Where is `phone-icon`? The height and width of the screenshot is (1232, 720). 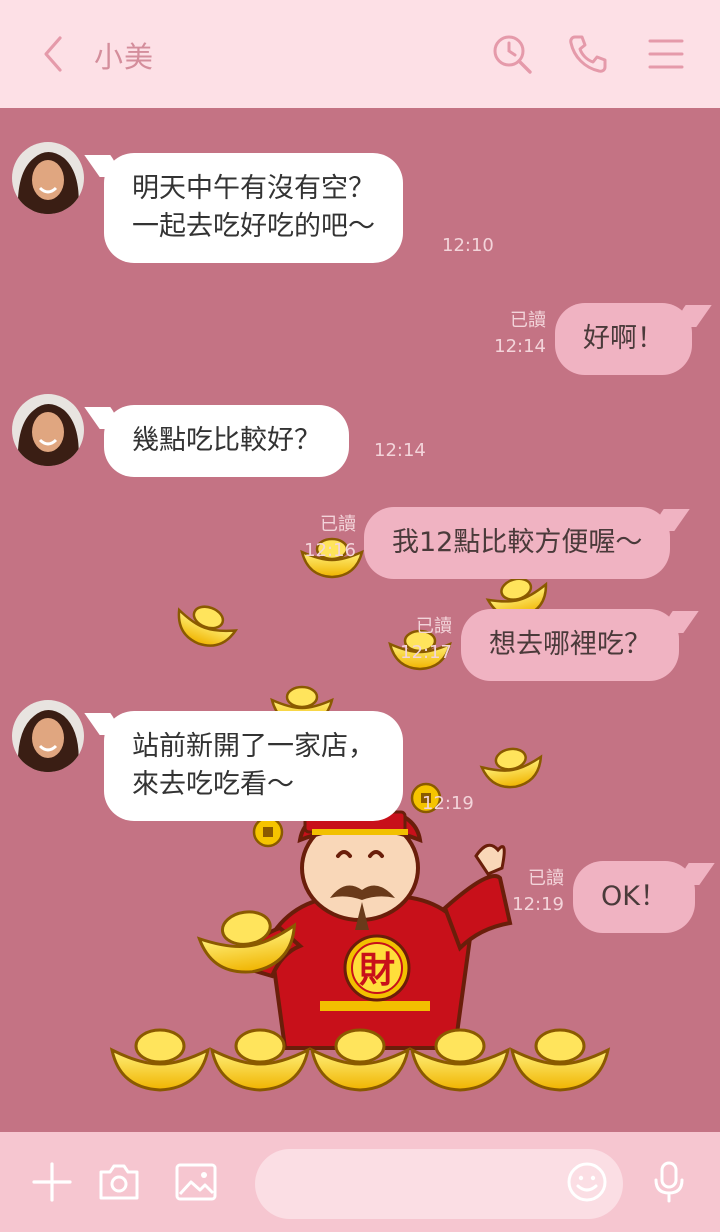
phone-icon is located at coordinates (588, 54).